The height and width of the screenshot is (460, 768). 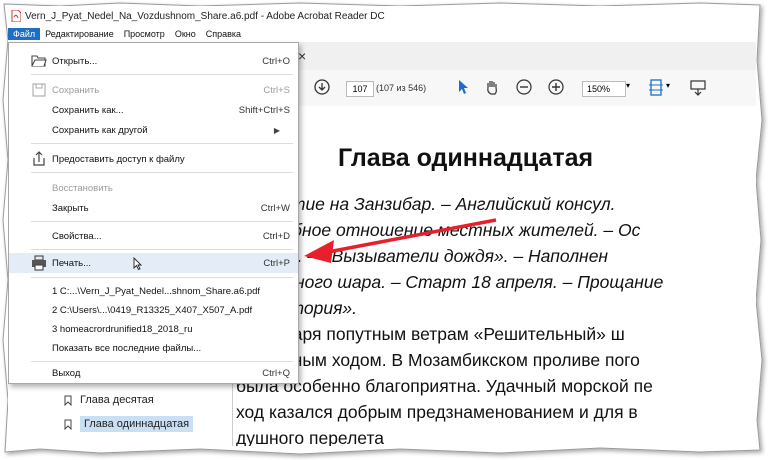 What do you see at coordinates (400, 240) in the screenshot?
I see `annotation-arrow-icon` at bounding box center [400, 240].